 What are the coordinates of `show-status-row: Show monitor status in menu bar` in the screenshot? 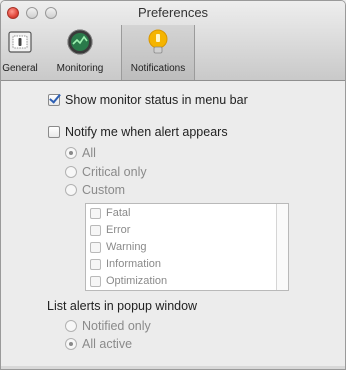 It's located at (148, 100).